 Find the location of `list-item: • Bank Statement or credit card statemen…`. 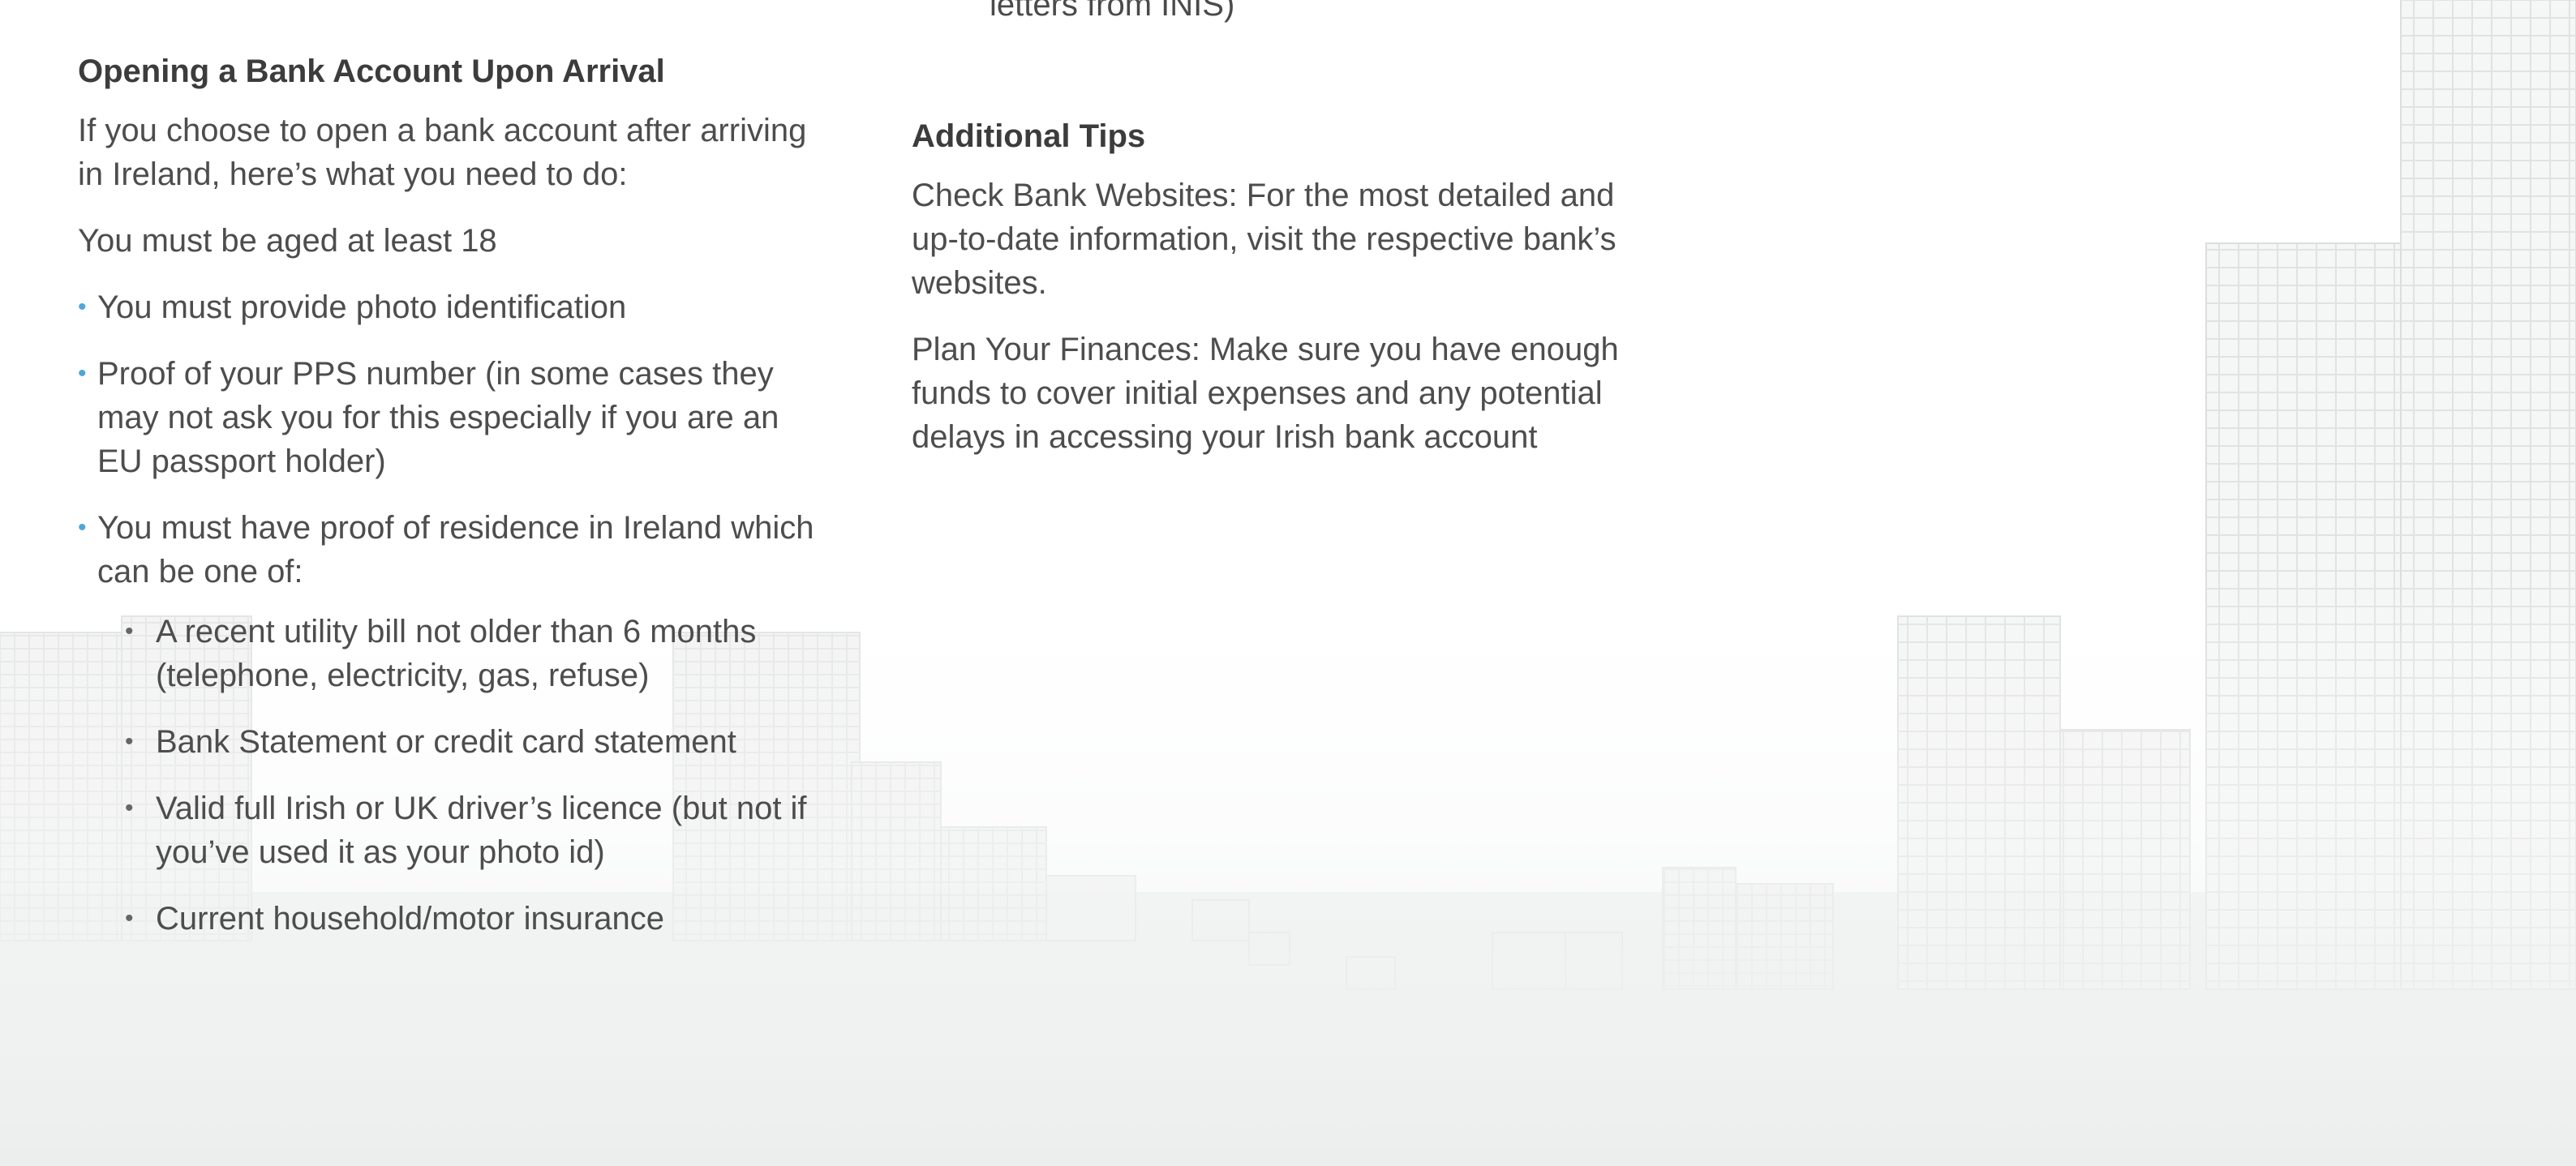

list-item: • Bank Statement or credit card statemen… is located at coordinates (451, 742).